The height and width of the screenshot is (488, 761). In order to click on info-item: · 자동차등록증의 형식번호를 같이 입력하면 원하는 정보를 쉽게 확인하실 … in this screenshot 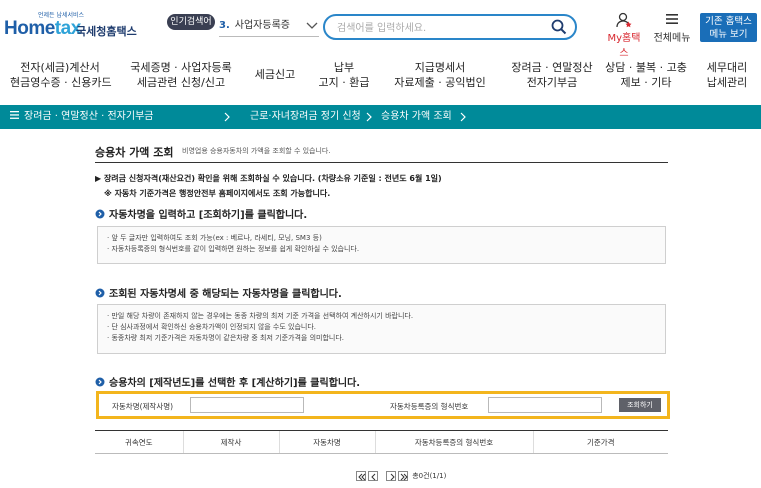, I will do `click(233, 249)`.